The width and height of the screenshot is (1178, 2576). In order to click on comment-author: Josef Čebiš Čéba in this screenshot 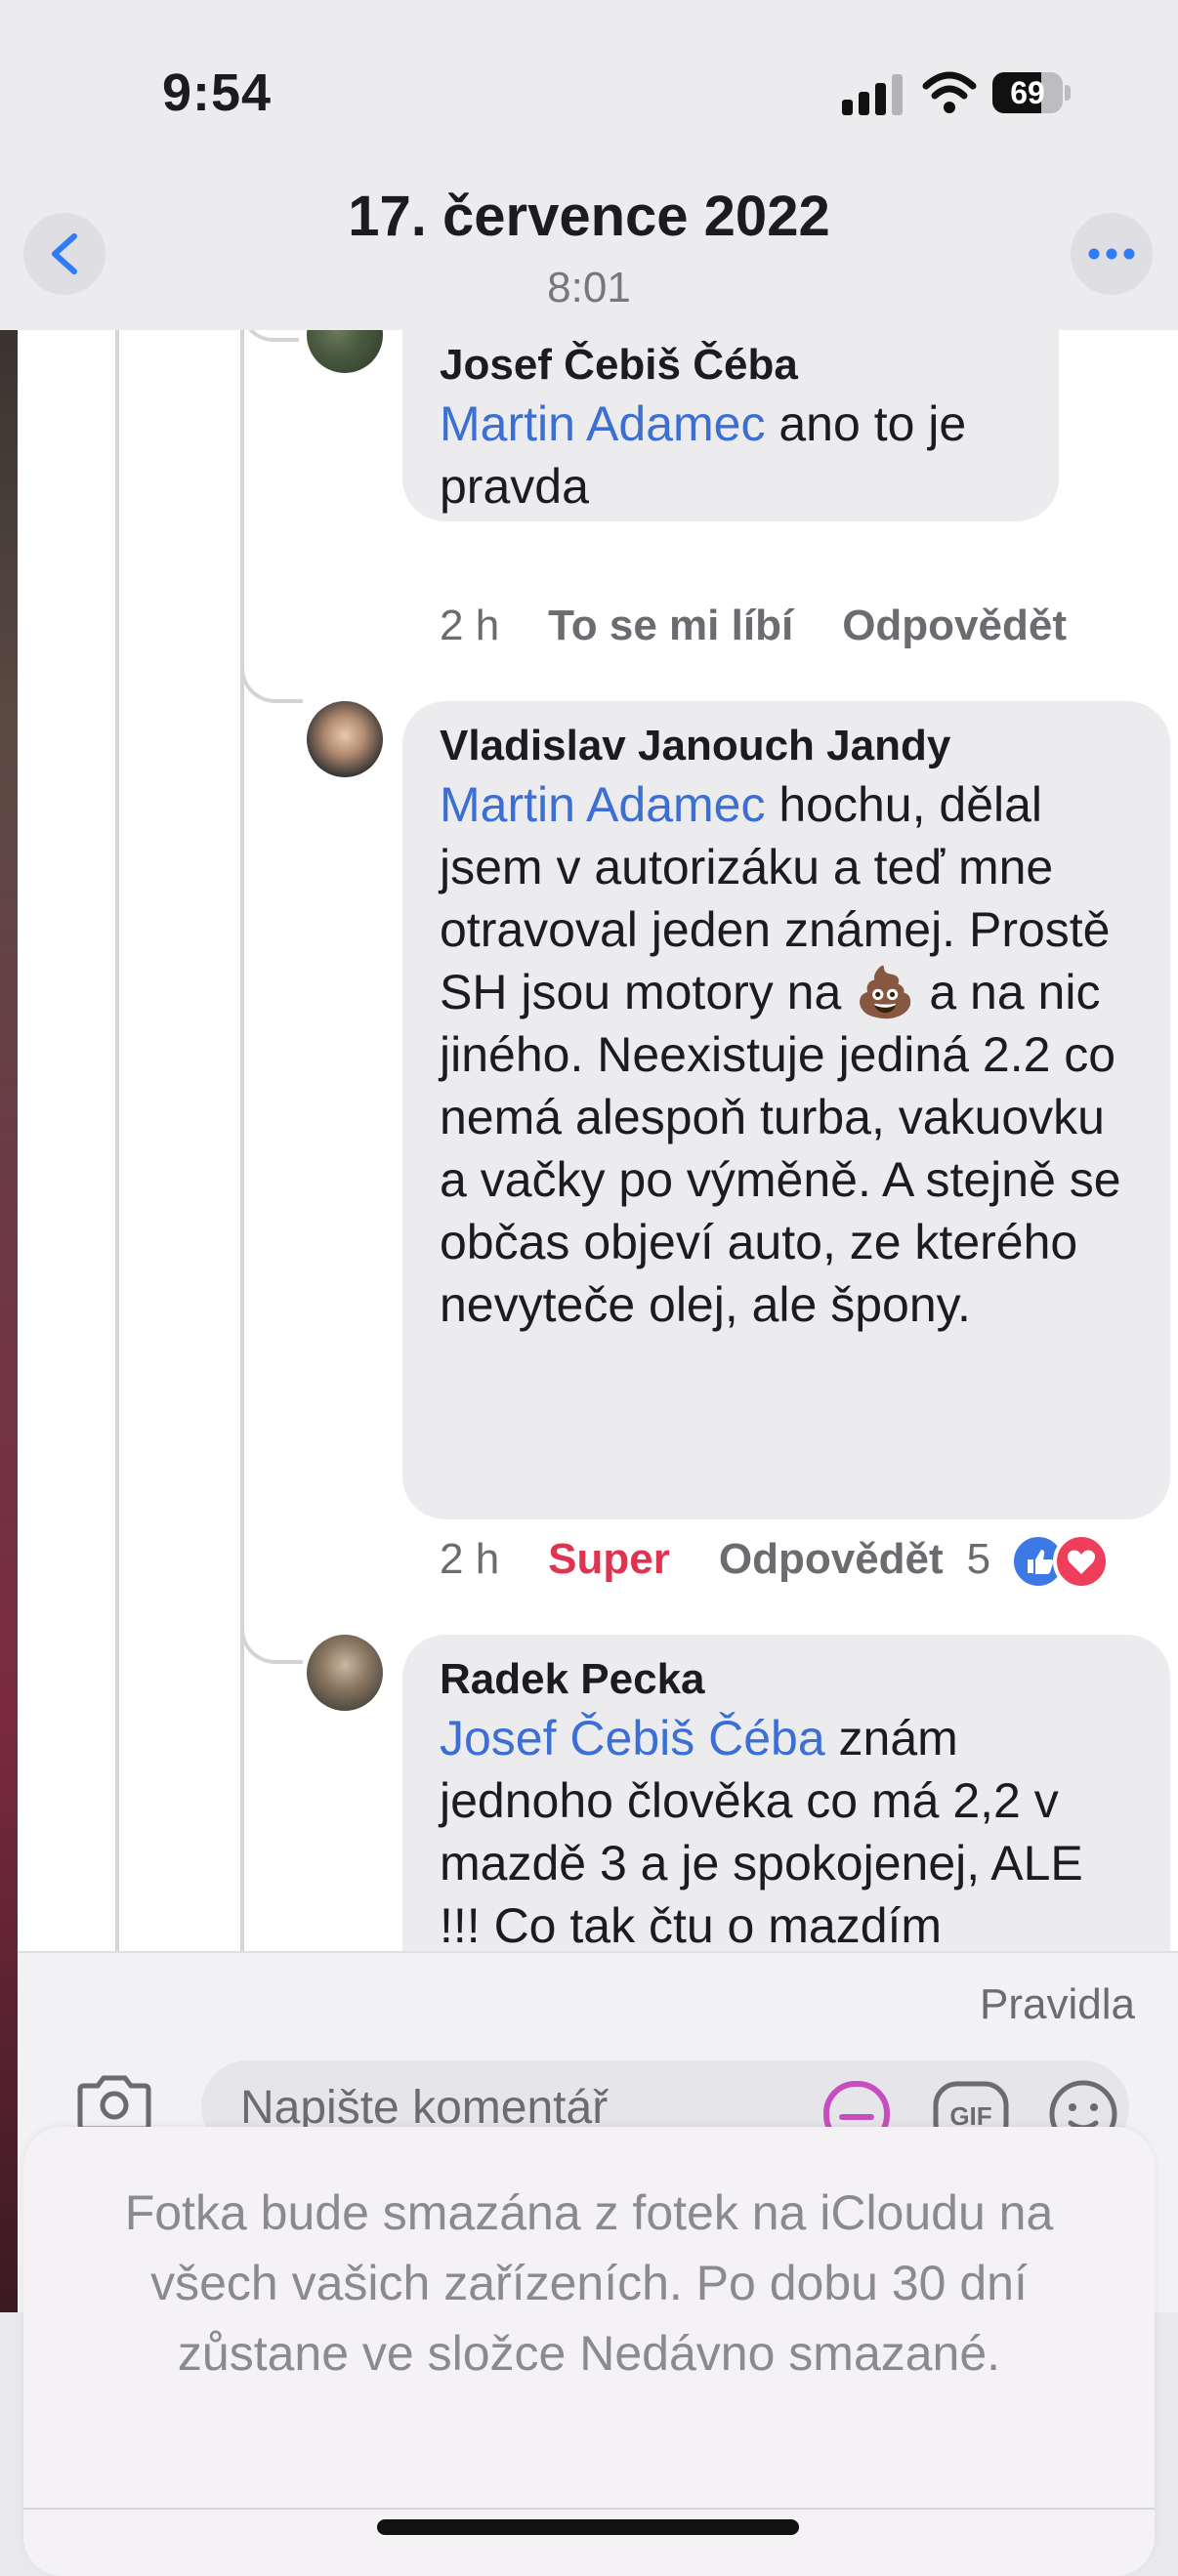, I will do `click(733, 366)`.